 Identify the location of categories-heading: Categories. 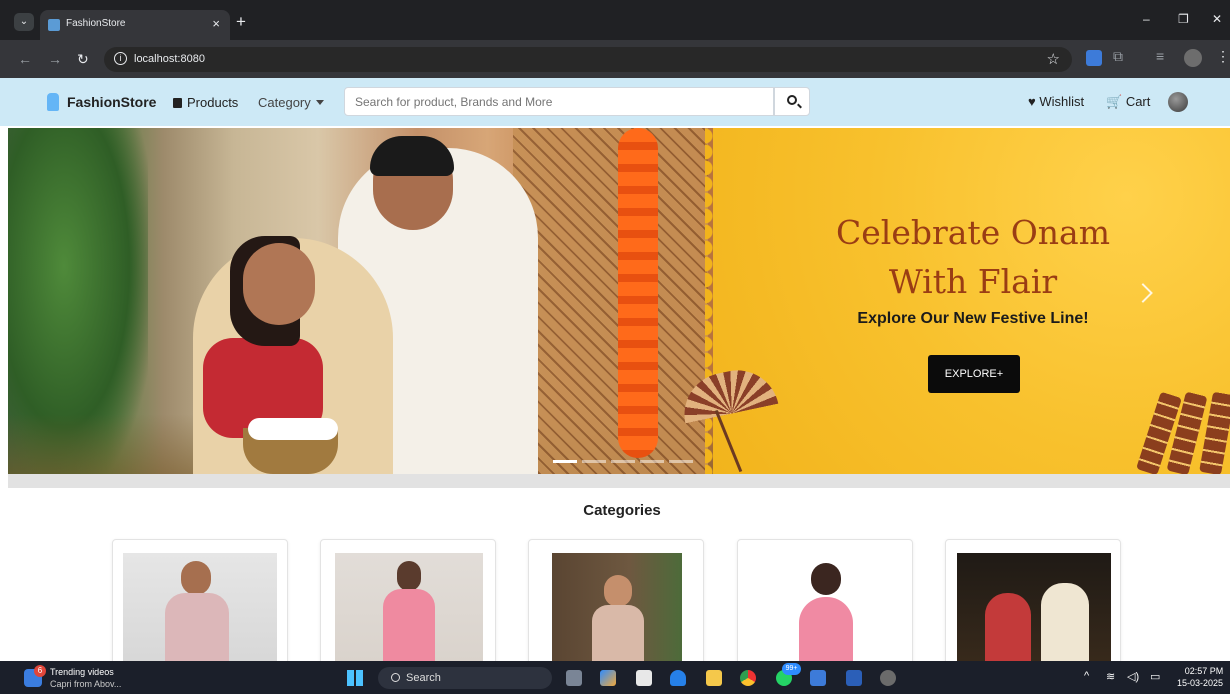
(622, 510).